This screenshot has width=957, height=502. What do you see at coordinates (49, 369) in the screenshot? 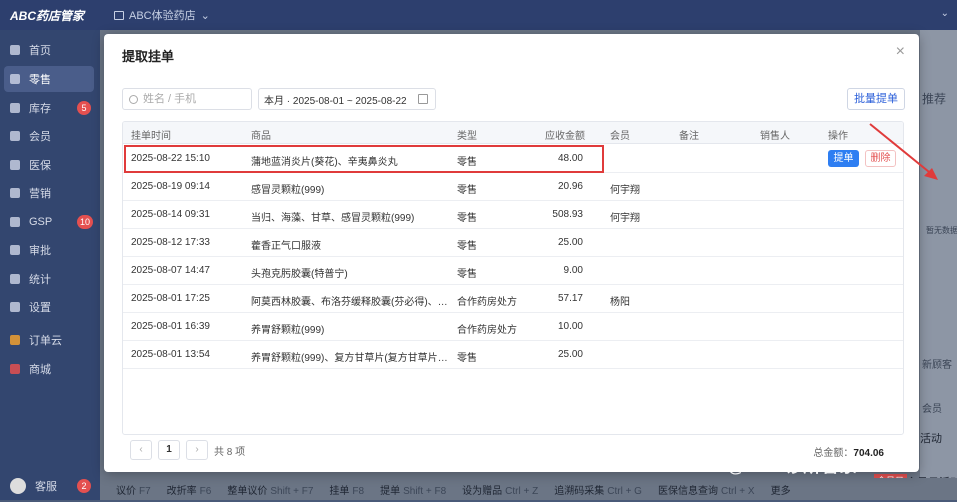
I see `sidebar-item-mall: 商城` at bounding box center [49, 369].